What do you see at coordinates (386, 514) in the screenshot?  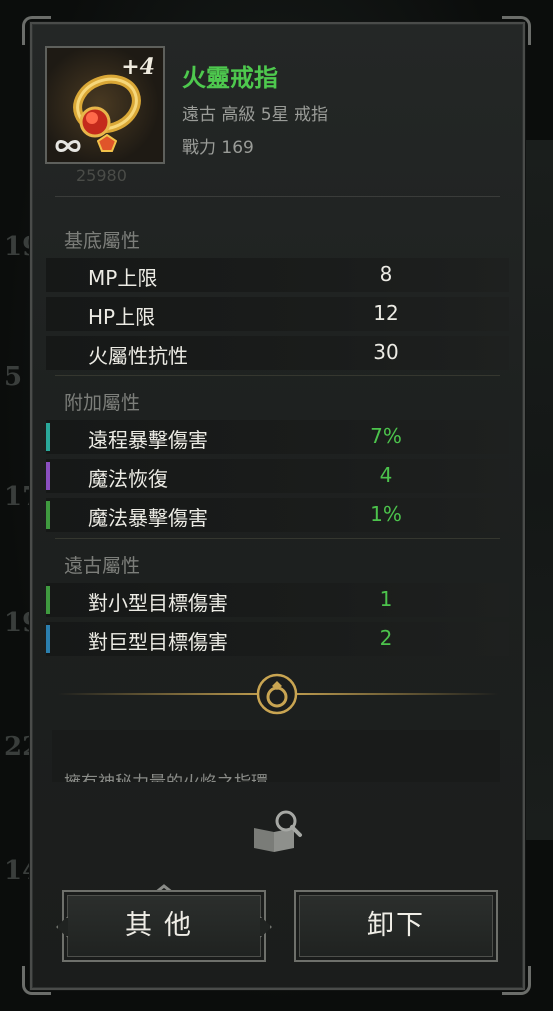 I see `stat-value: 1%` at bounding box center [386, 514].